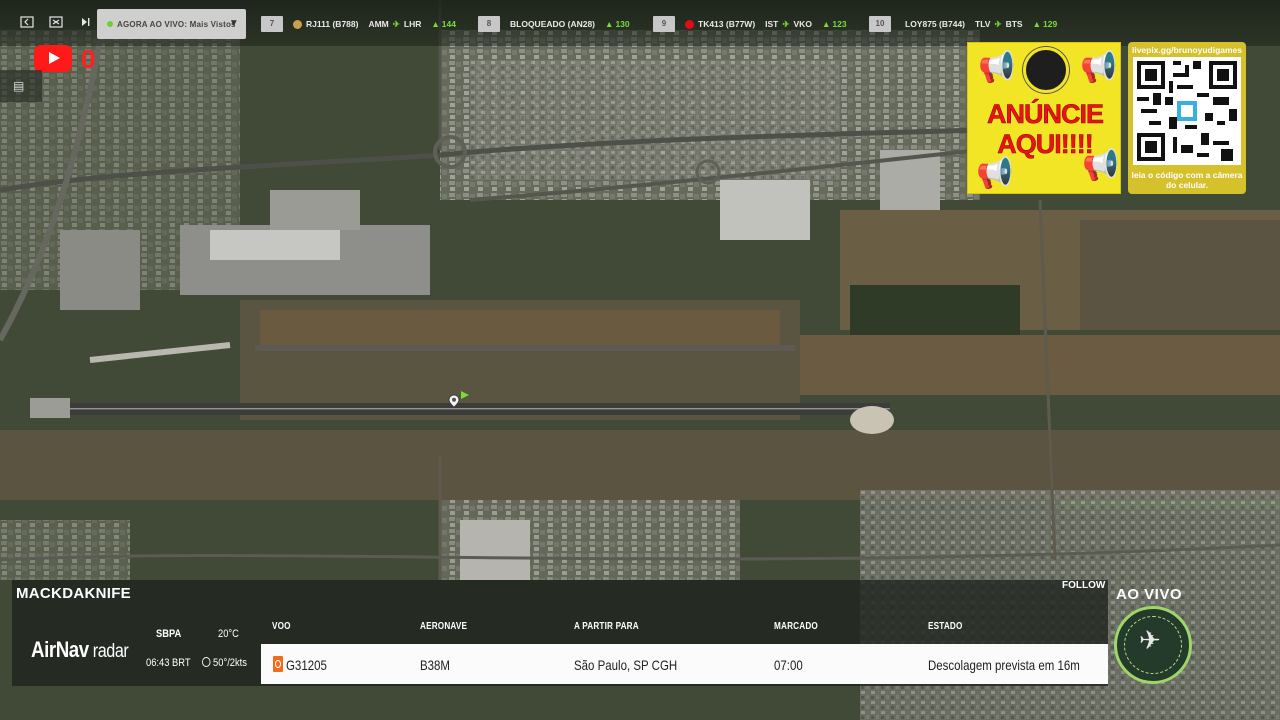 This screenshot has width=1280, height=720. What do you see at coordinates (56, 23) in the screenshot?
I see `expand-icon` at bounding box center [56, 23].